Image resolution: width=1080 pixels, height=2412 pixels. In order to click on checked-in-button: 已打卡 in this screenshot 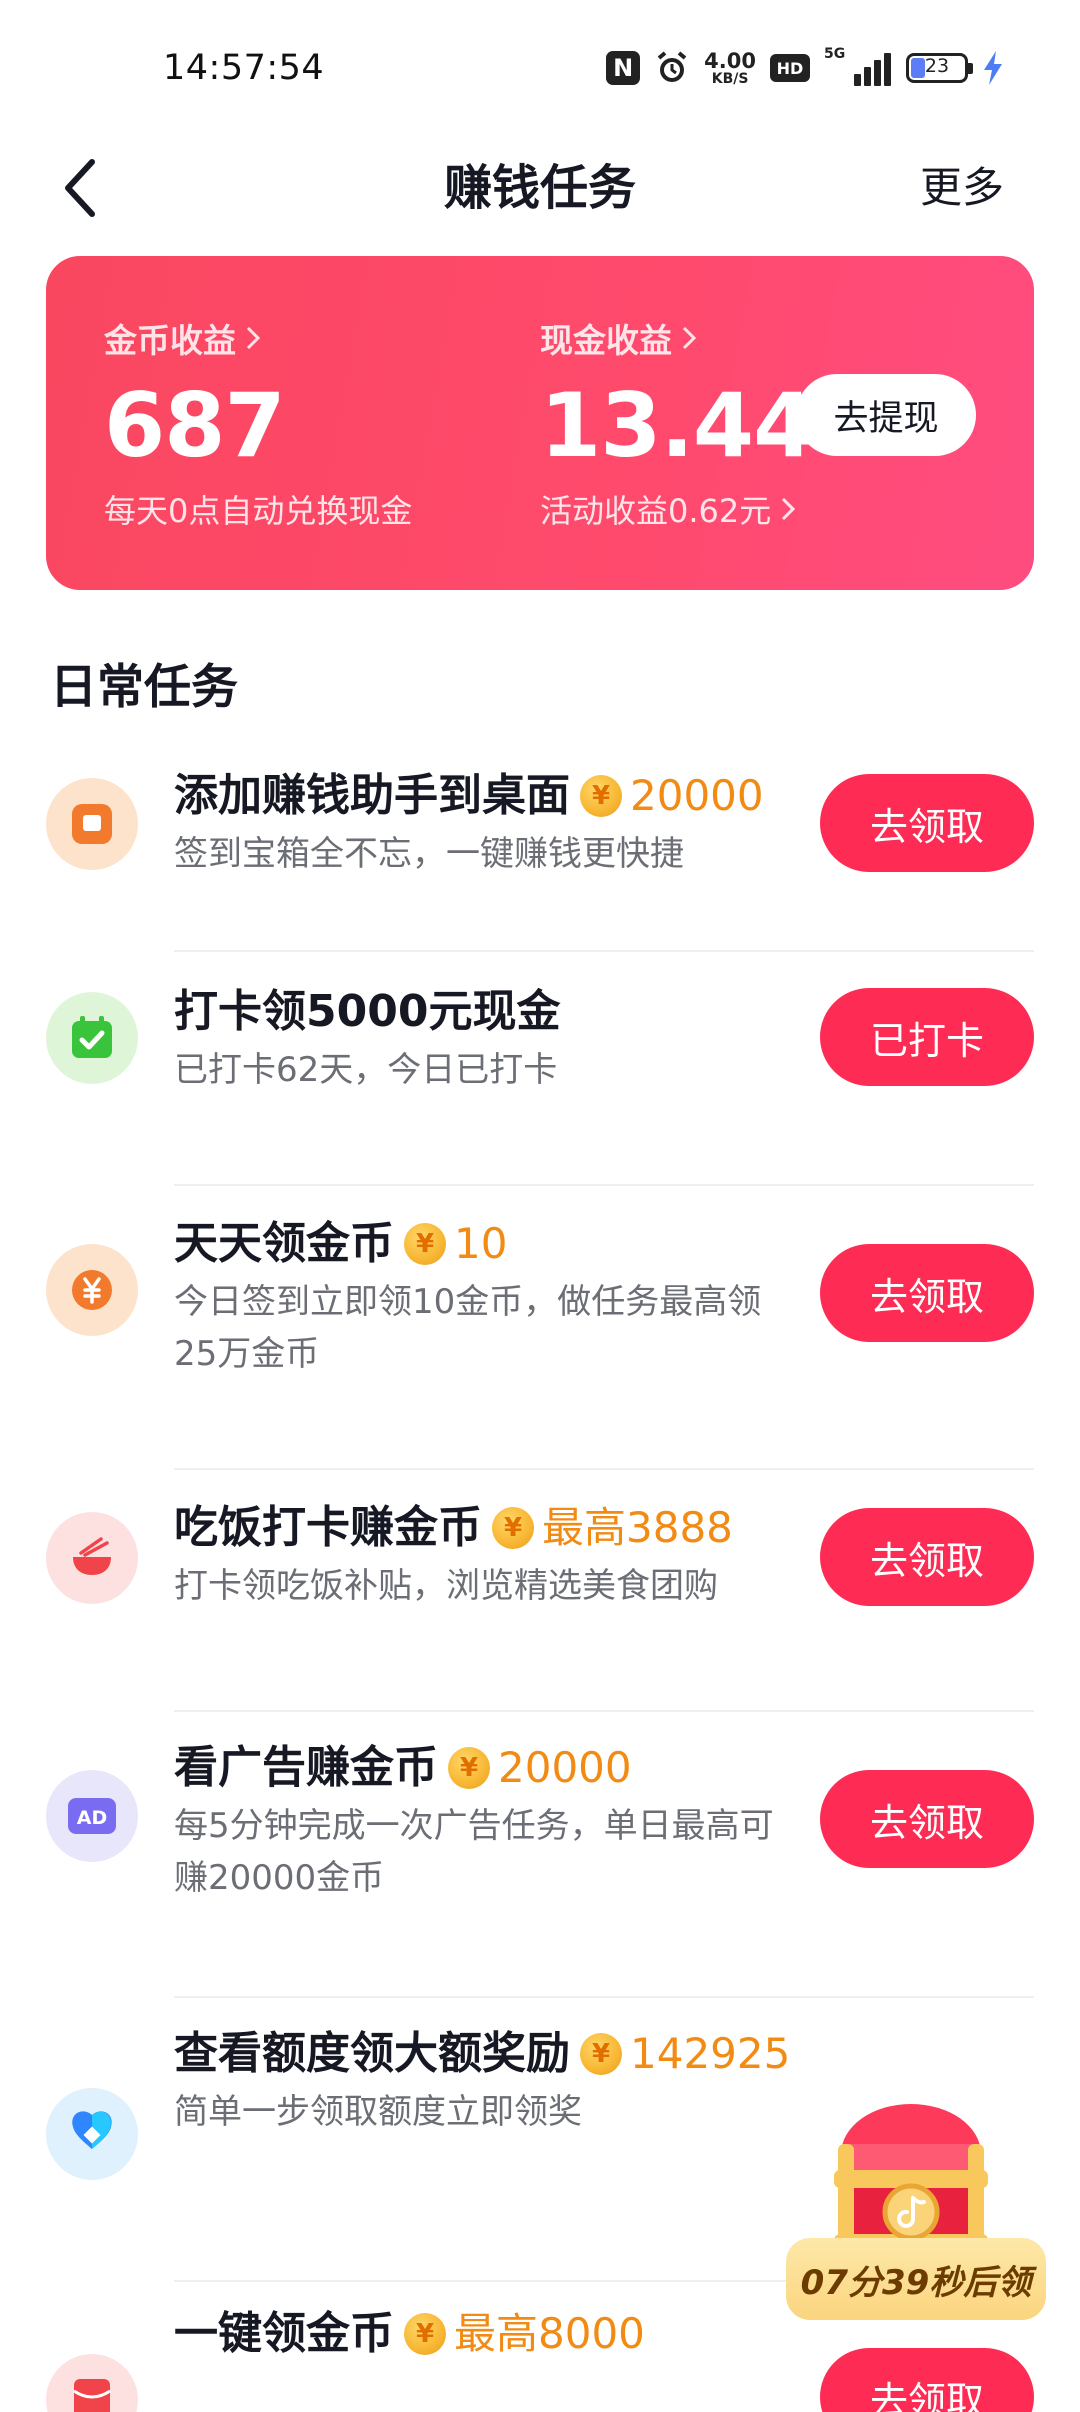, I will do `click(927, 1037)`.